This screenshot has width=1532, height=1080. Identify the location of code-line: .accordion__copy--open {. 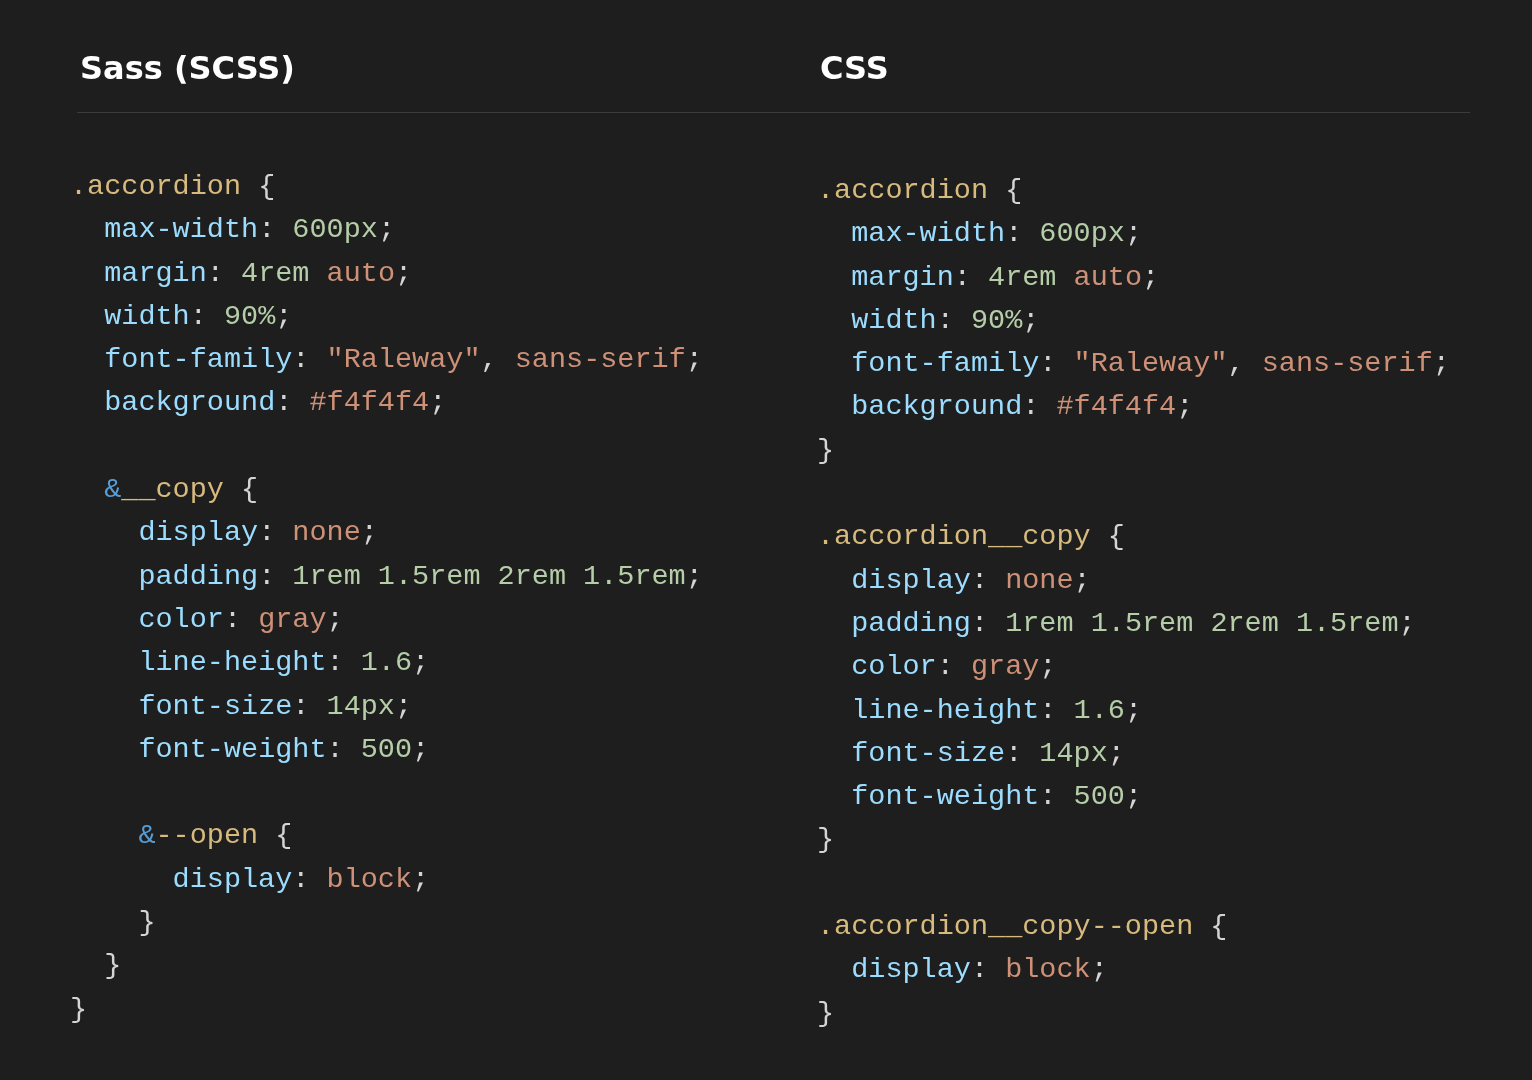
(1022, 927).